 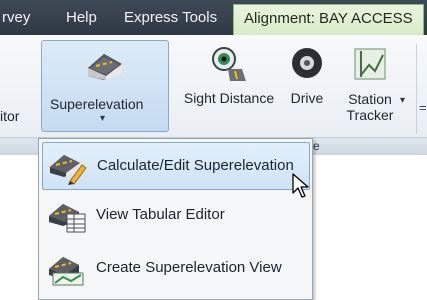 I want to click on station-tracker-button: Station Tracker, so click(x=370, y=84).